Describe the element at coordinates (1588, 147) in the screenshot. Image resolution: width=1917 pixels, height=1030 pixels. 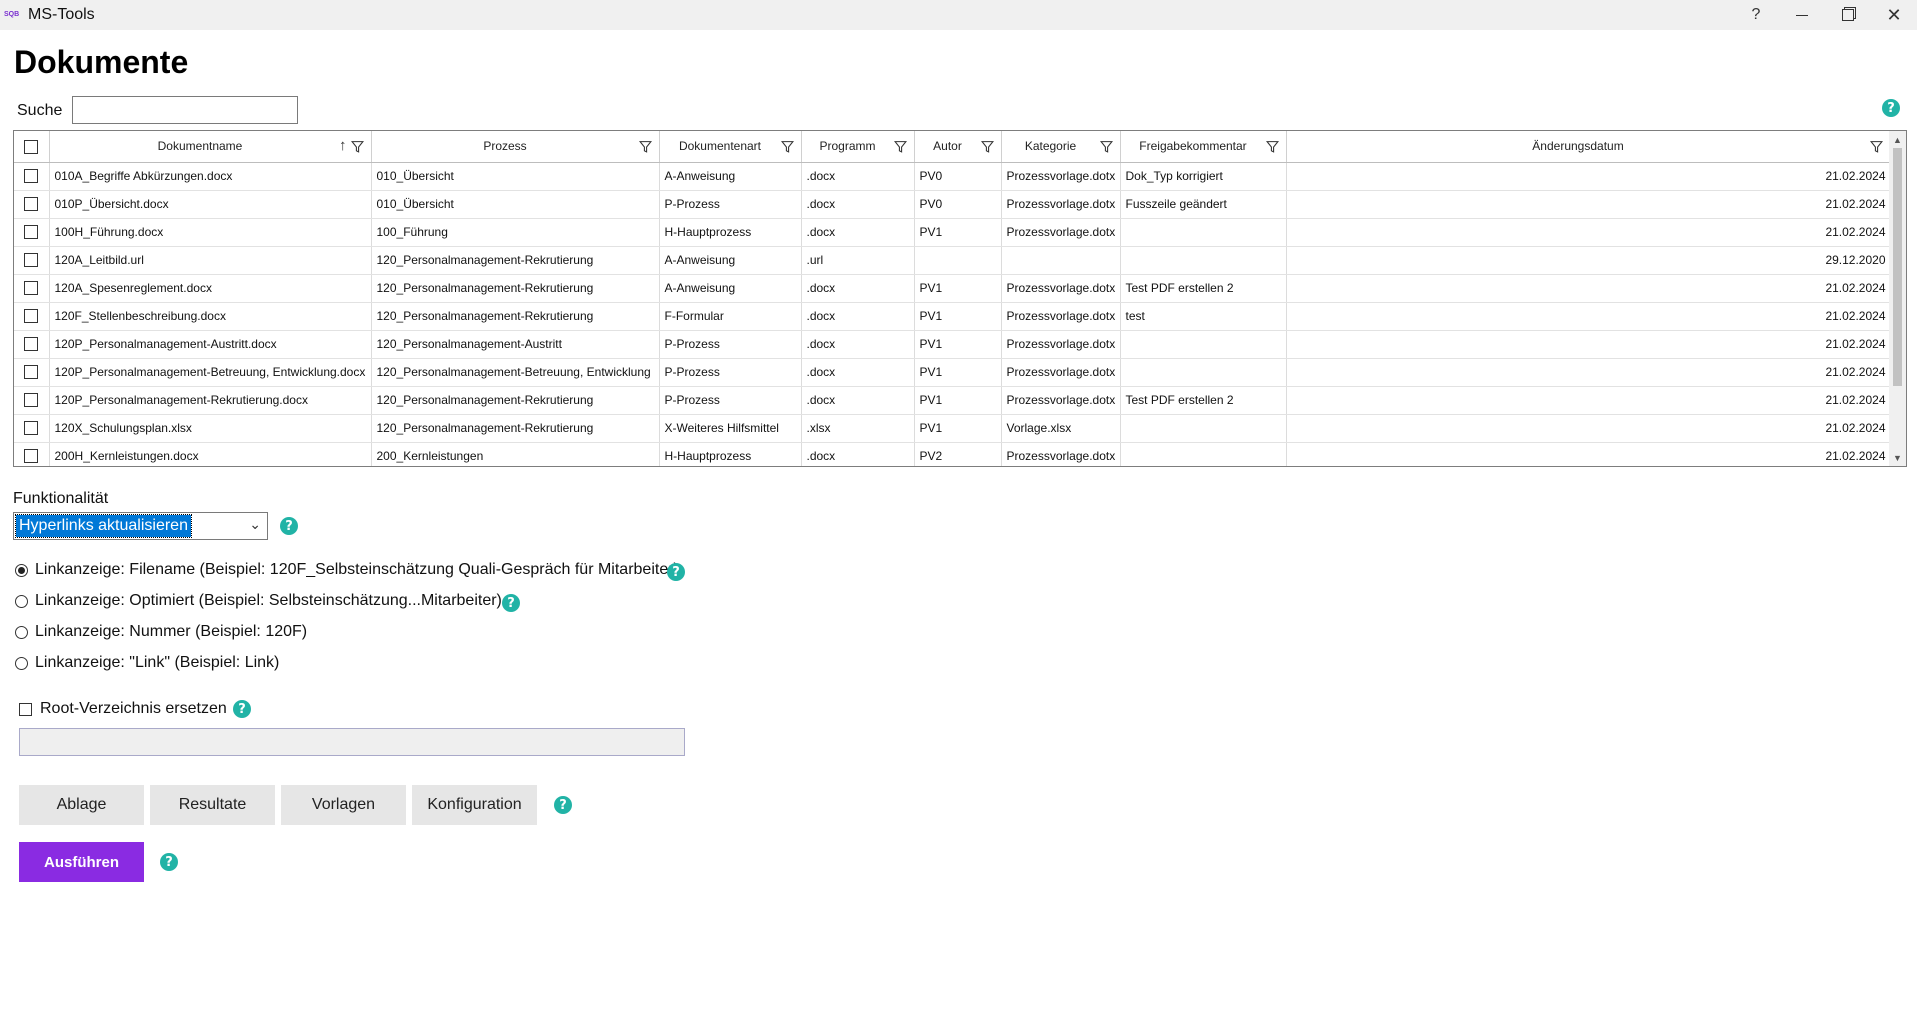
I see `column-header-aenderungsdatum: Änderungsdatum` at that location.